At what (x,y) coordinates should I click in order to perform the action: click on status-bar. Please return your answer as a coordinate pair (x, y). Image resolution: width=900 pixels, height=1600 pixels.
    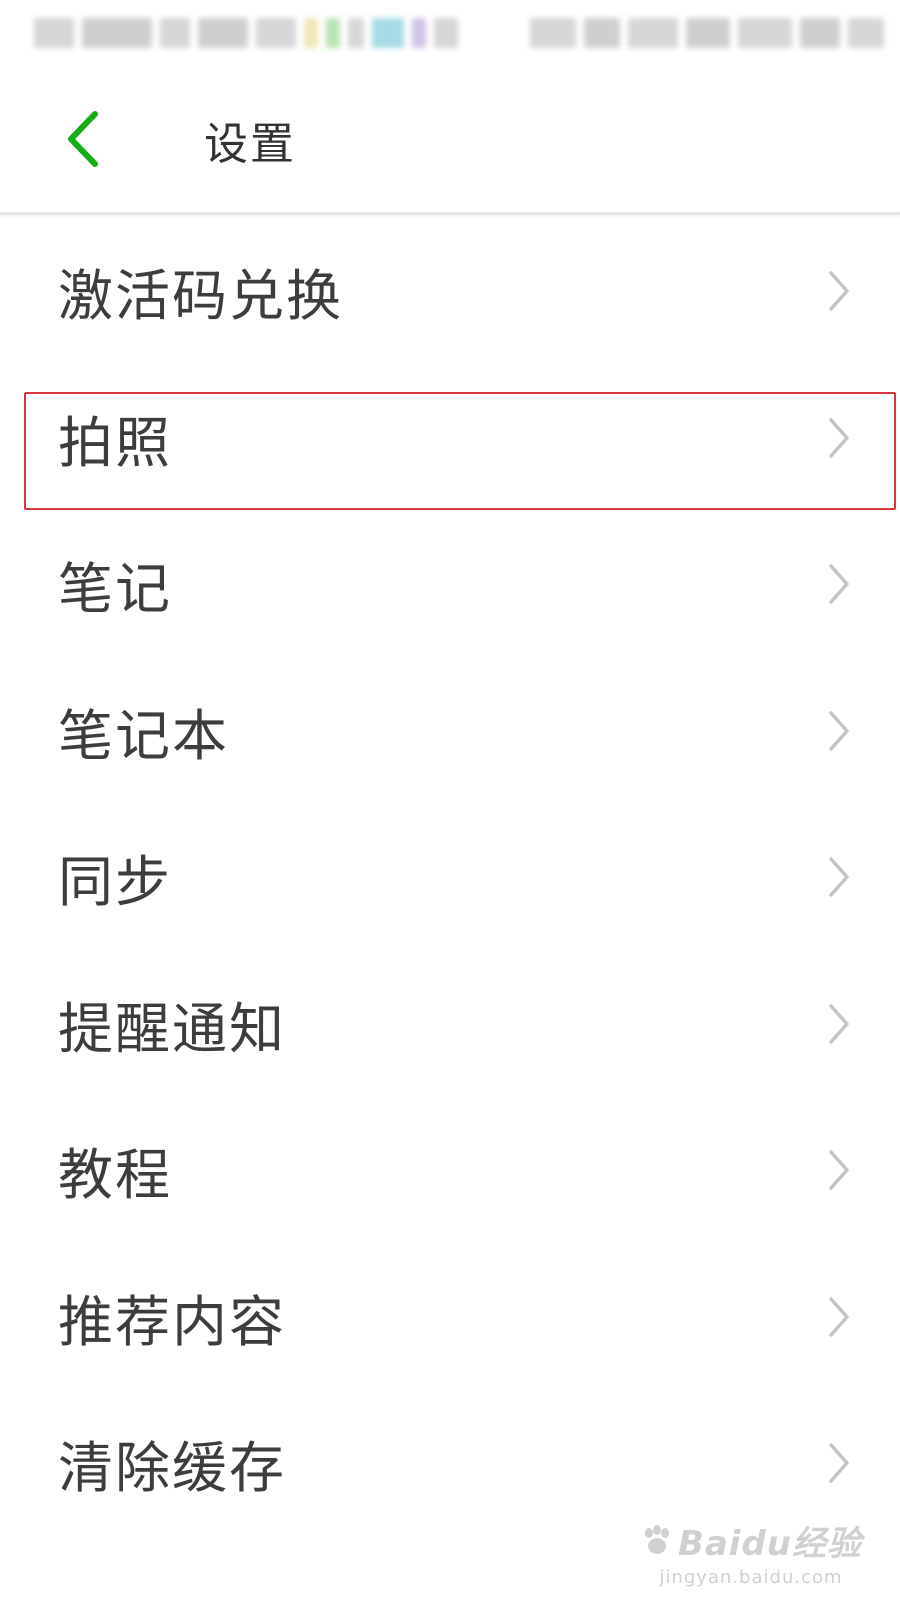
    Looking at the image, I should click on (450, 35).